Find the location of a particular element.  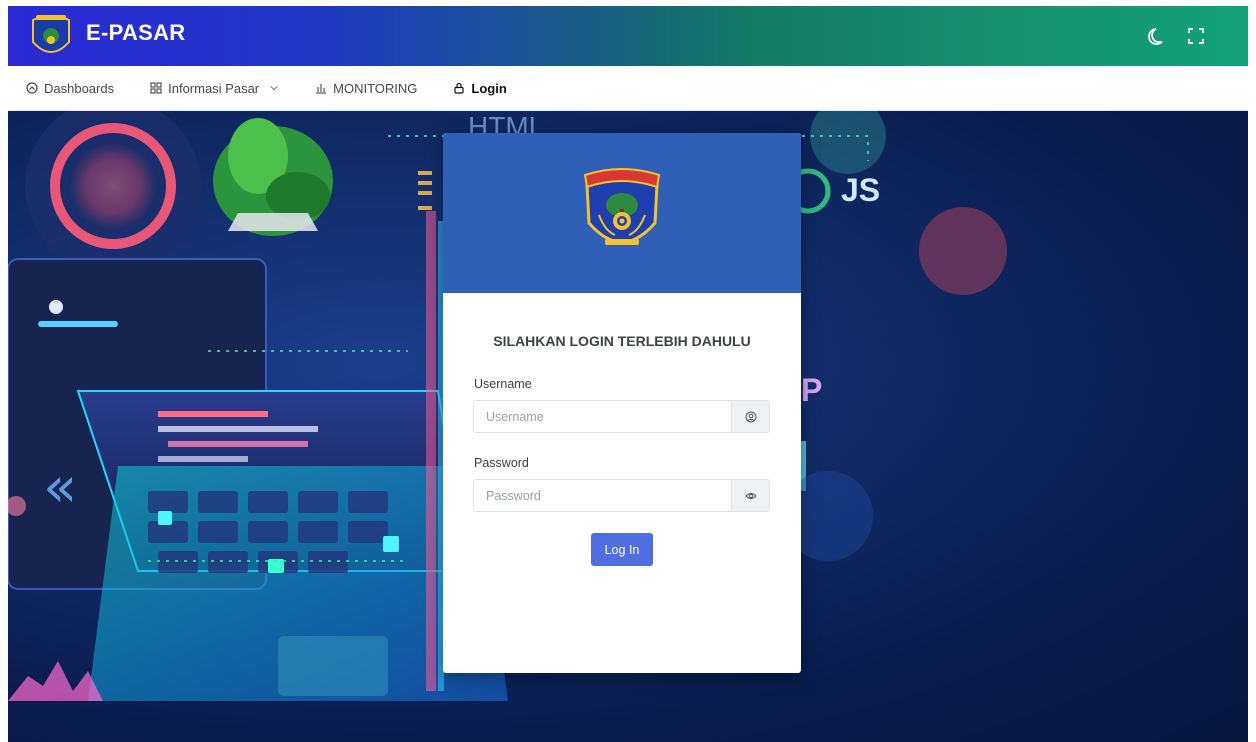

password-label: Password is located at coordinates (501, 463).